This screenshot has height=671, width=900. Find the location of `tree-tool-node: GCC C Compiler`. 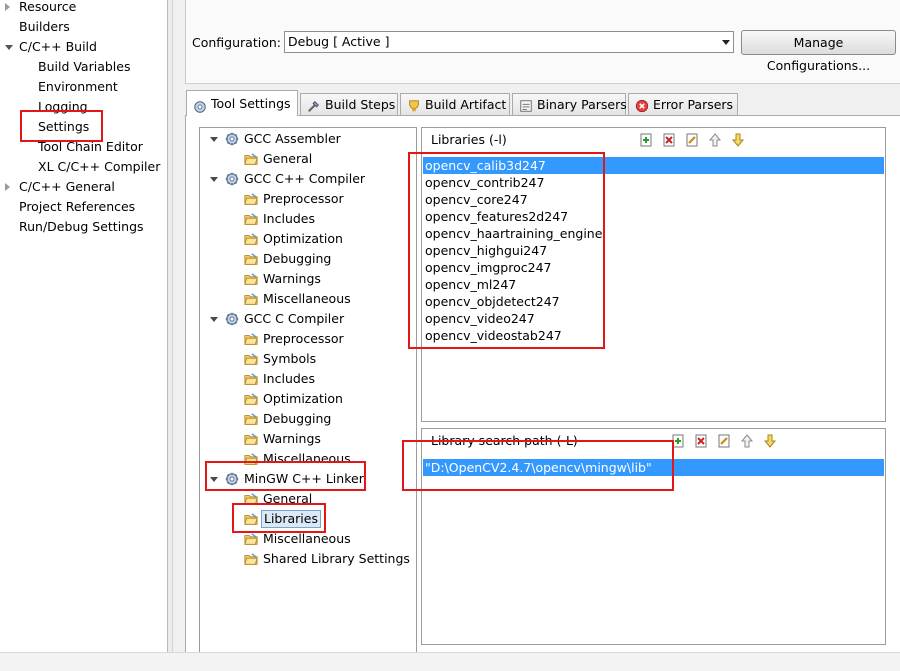

tree-tool-node: GCC C Compiler is located at coordinates (308, 319).